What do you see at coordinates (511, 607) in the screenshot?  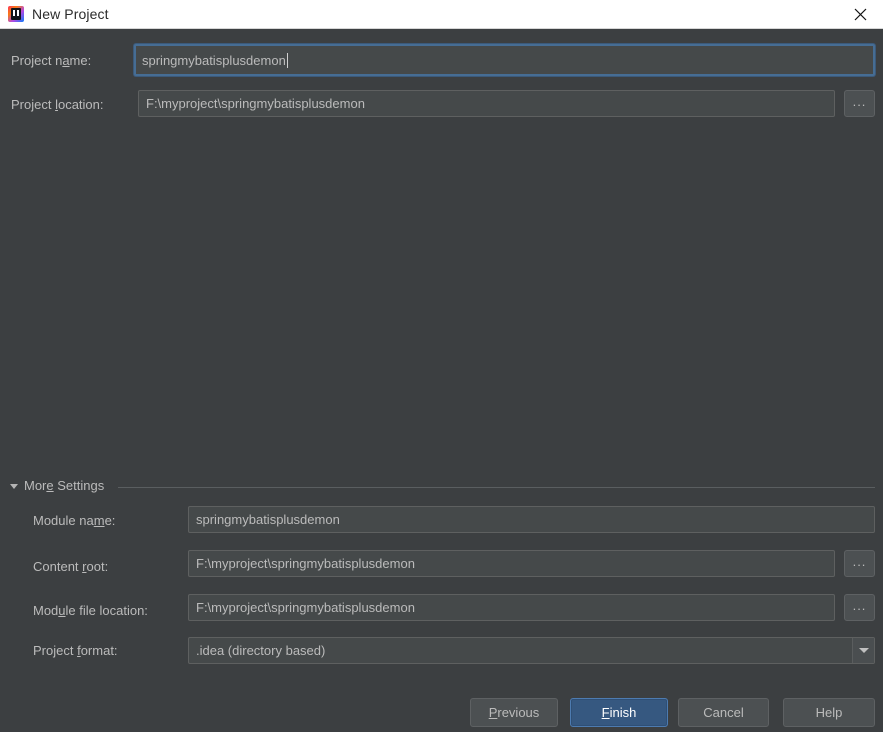 I see `module-file-location-input: F:\myproject\springmybatisplusdemon` at bounding box center [511, 607].